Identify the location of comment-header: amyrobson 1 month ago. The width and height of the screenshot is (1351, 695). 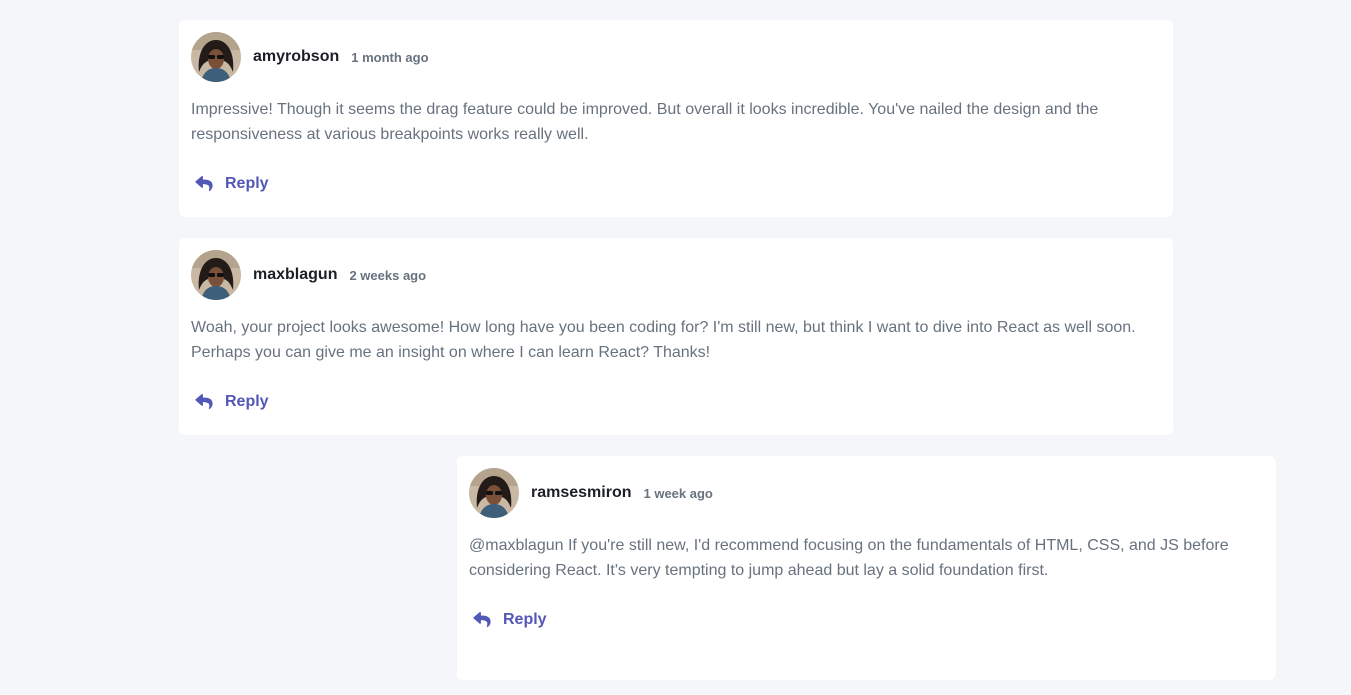
(310, 57).